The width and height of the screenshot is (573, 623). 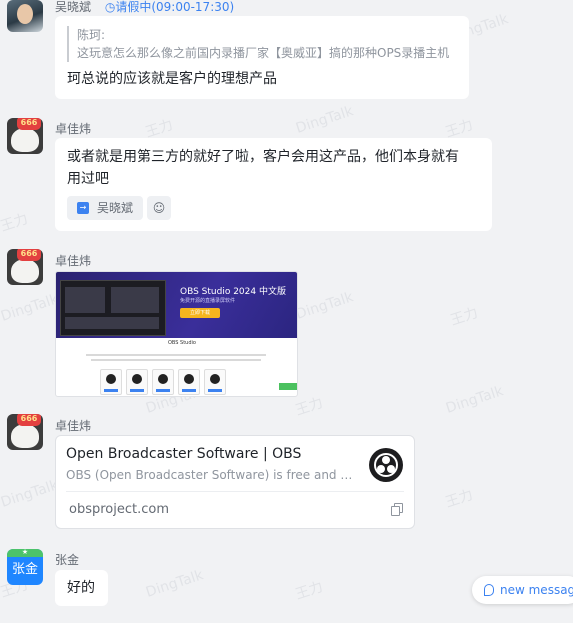 What do you see at coordinates (91, 35) in the screenshot?
I see `quote-author: 陈珂:` at bounding box center [91, 35].